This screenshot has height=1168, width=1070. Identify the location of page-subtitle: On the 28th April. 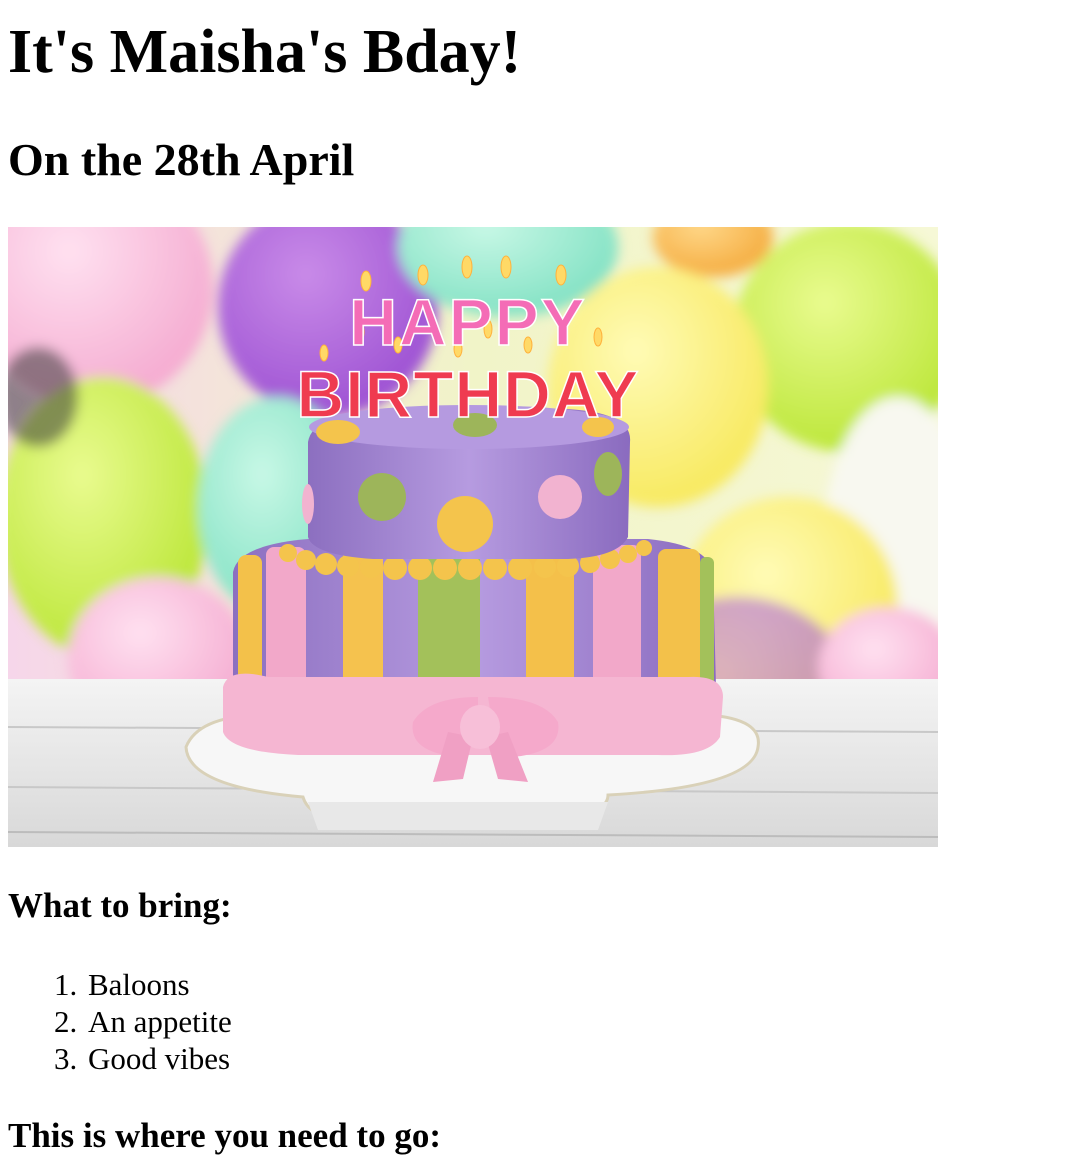
(181, 159).